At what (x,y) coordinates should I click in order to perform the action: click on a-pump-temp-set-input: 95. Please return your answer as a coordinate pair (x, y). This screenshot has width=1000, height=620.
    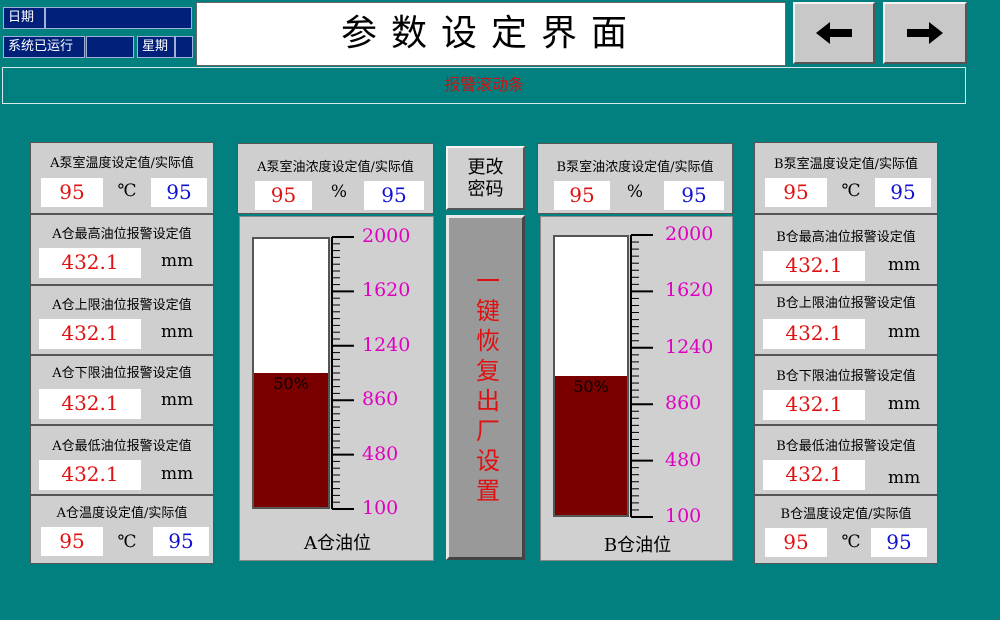
    Looking at the image, I should click on (72, 192).